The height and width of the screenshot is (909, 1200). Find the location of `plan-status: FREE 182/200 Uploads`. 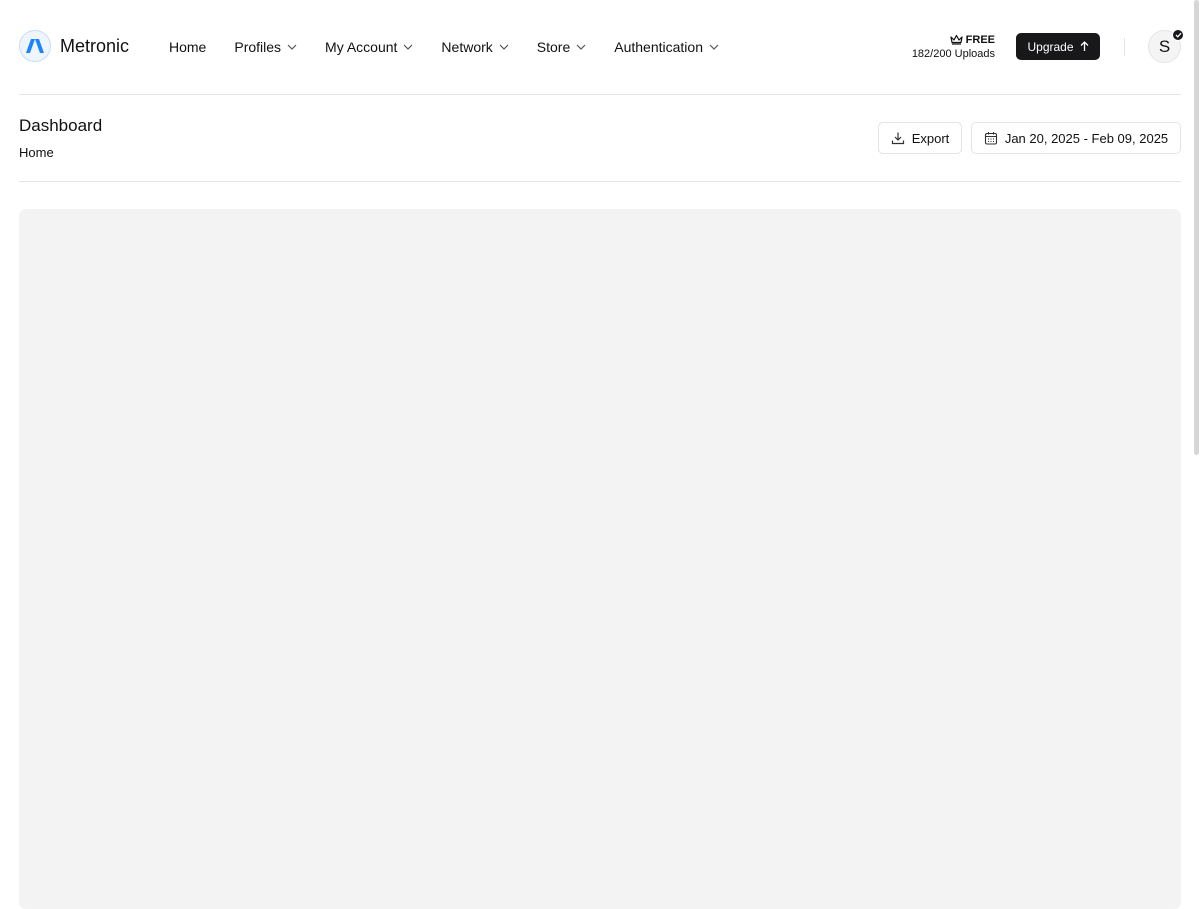

plan-status: FREE 182/200 Uploads is located at coordinates (953, 46).